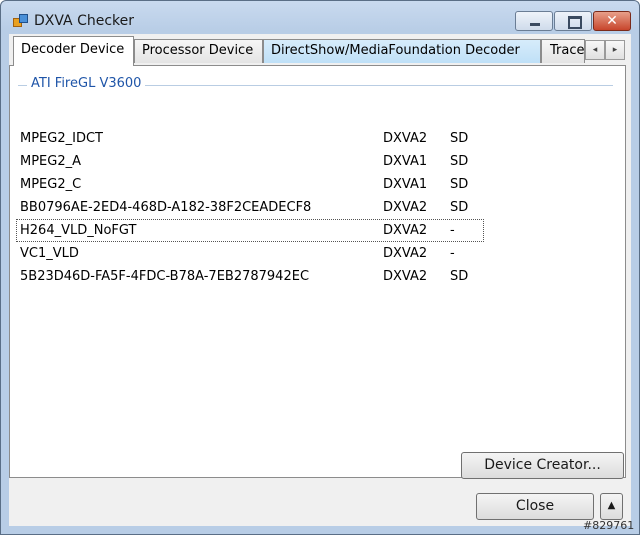 This screenshot has width=640, height=535. Describe the element at coordinates (198, 51) in the screenshot. I see `tab-processor-device: Processor Device` at that location.